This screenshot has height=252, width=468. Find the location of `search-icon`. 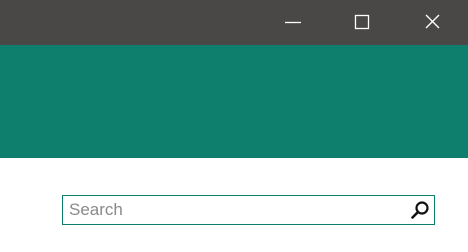

search-icon is located at coordinates (420, 210).